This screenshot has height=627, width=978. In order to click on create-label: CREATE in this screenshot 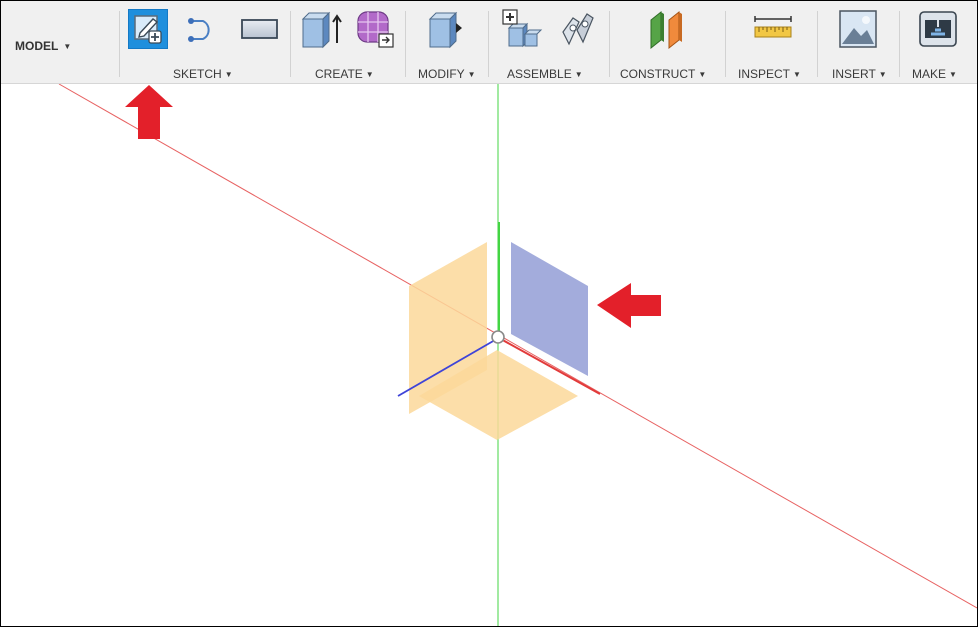, I will do `click(339, 74)`.